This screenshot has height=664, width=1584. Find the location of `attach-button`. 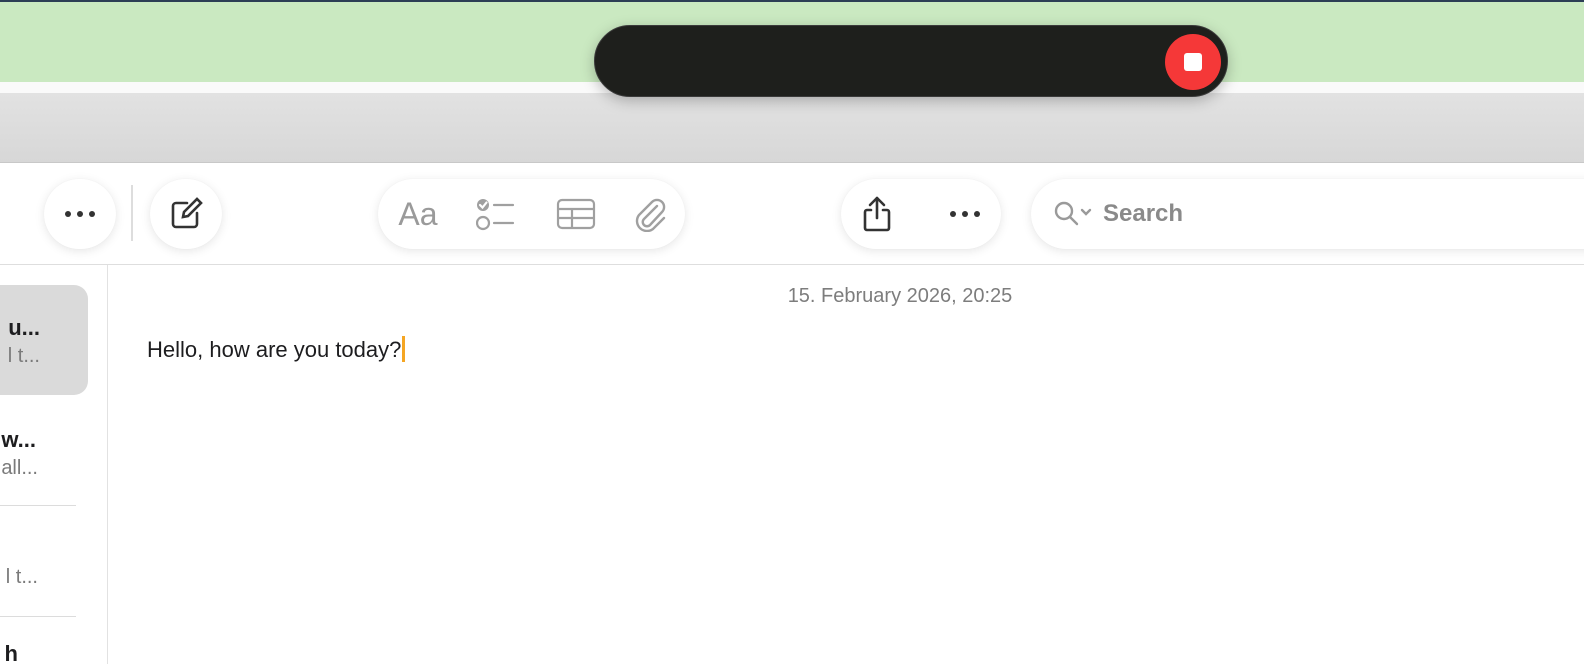

attach-button is located at coordinates (650, 214).